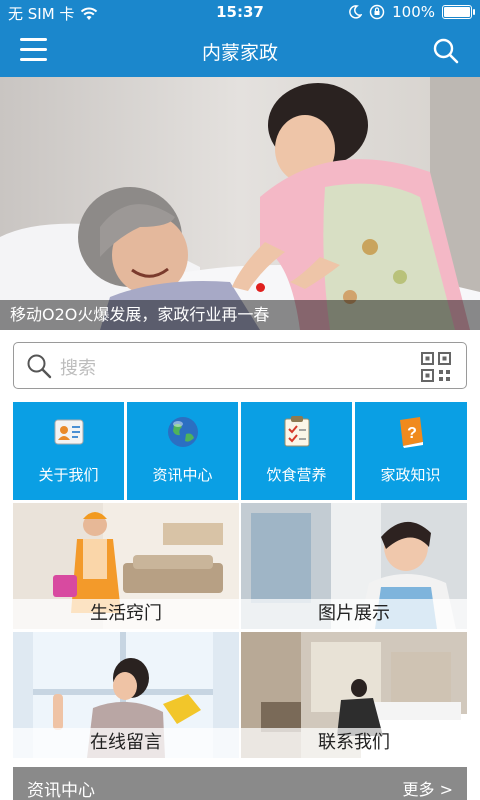  Describe the element at coordinates (296, 475) in the screenshot. I see `tile-label: 饮食营养` at that location.